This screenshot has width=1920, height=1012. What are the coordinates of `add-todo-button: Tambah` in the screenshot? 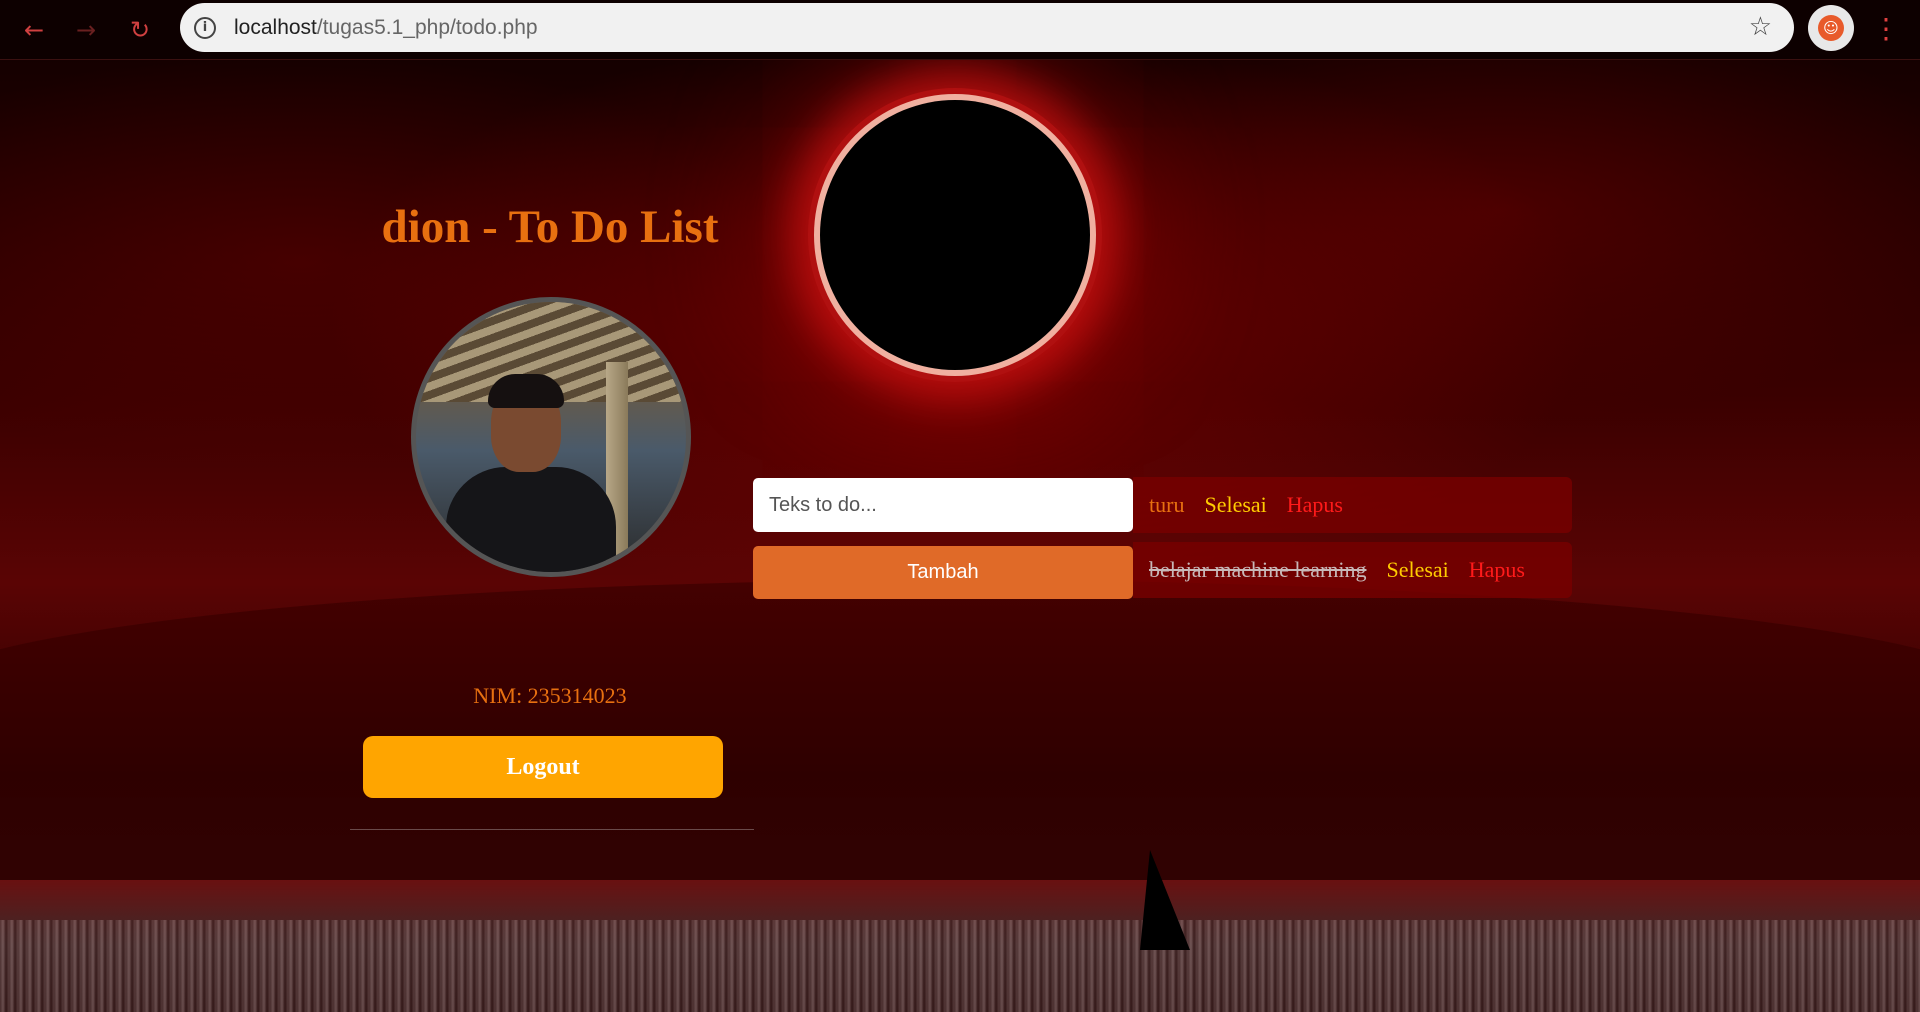 It's located at (943, 572).